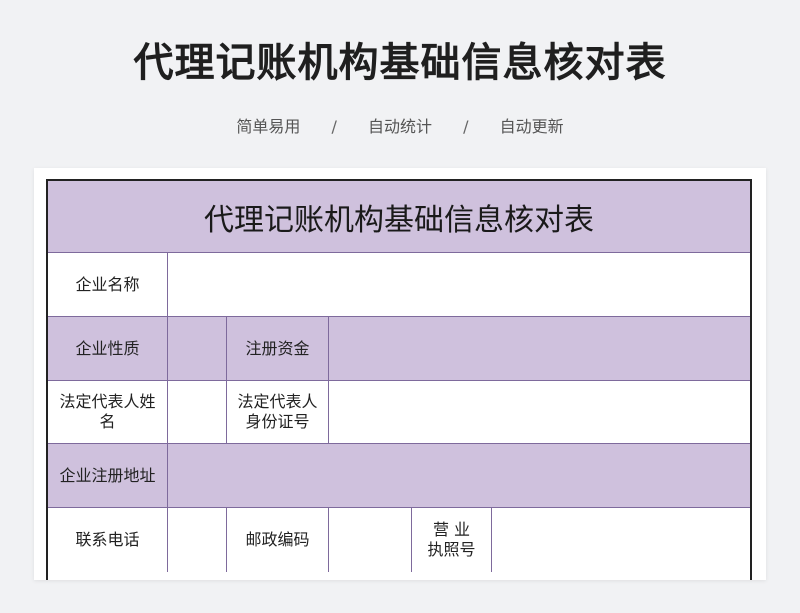  I want to click on phone-input, so click(197, 540).